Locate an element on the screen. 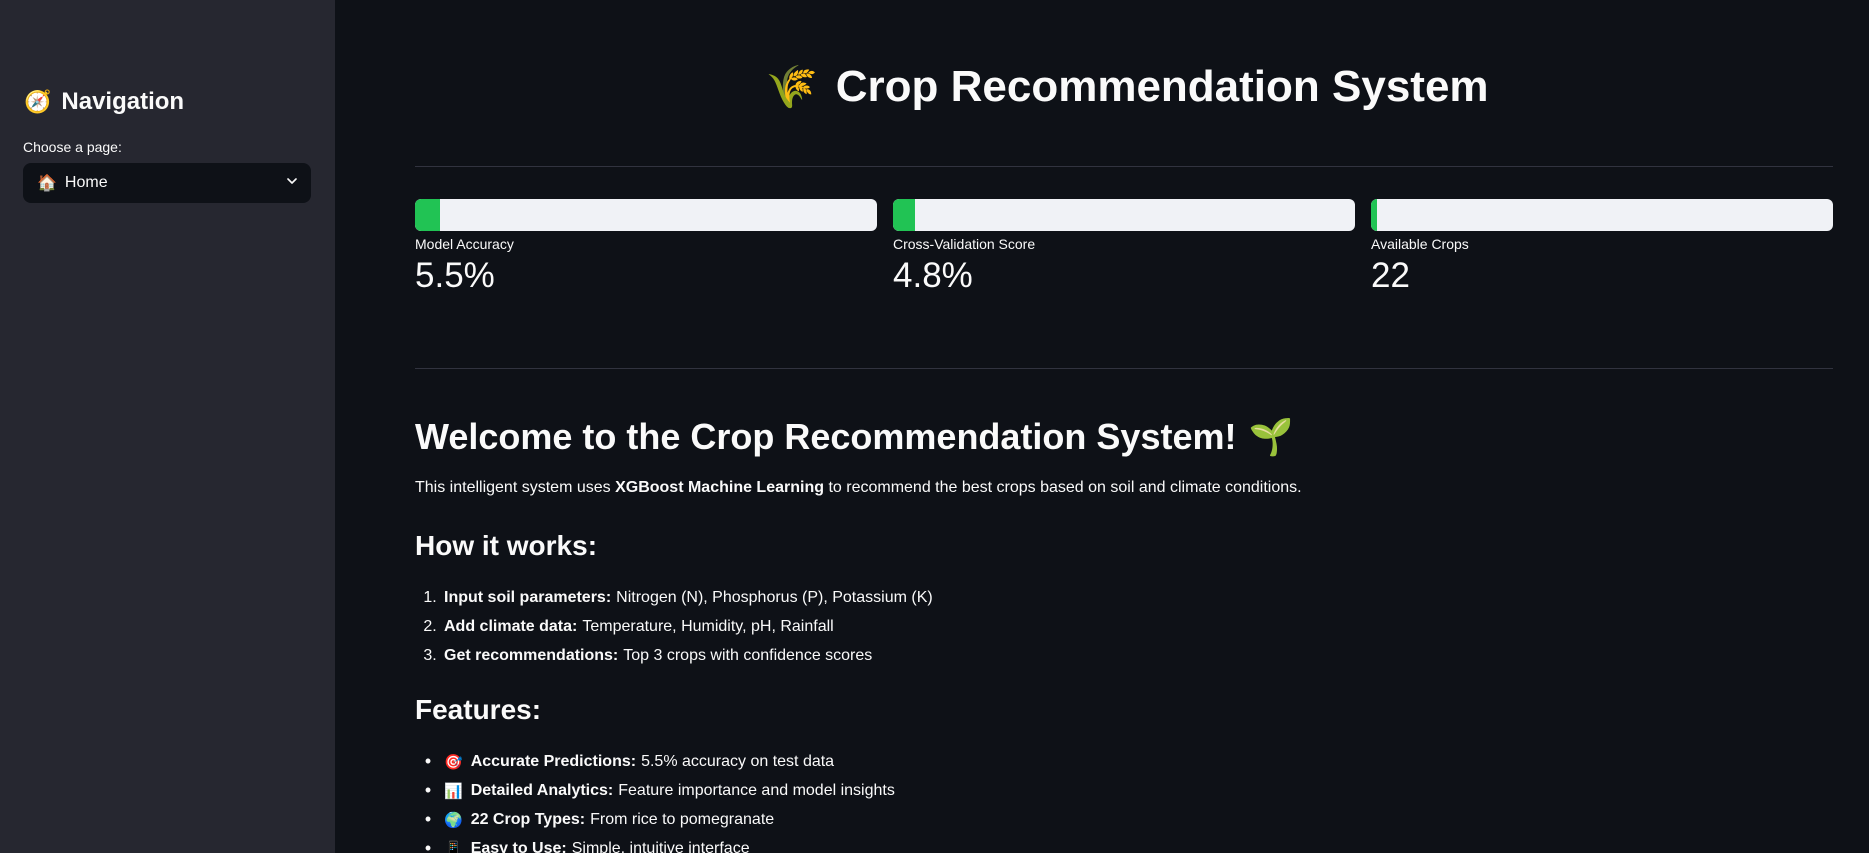 The image size is (1869, 853). feature-text: Simple, intuitive interface is located at coordinates (660, 846).